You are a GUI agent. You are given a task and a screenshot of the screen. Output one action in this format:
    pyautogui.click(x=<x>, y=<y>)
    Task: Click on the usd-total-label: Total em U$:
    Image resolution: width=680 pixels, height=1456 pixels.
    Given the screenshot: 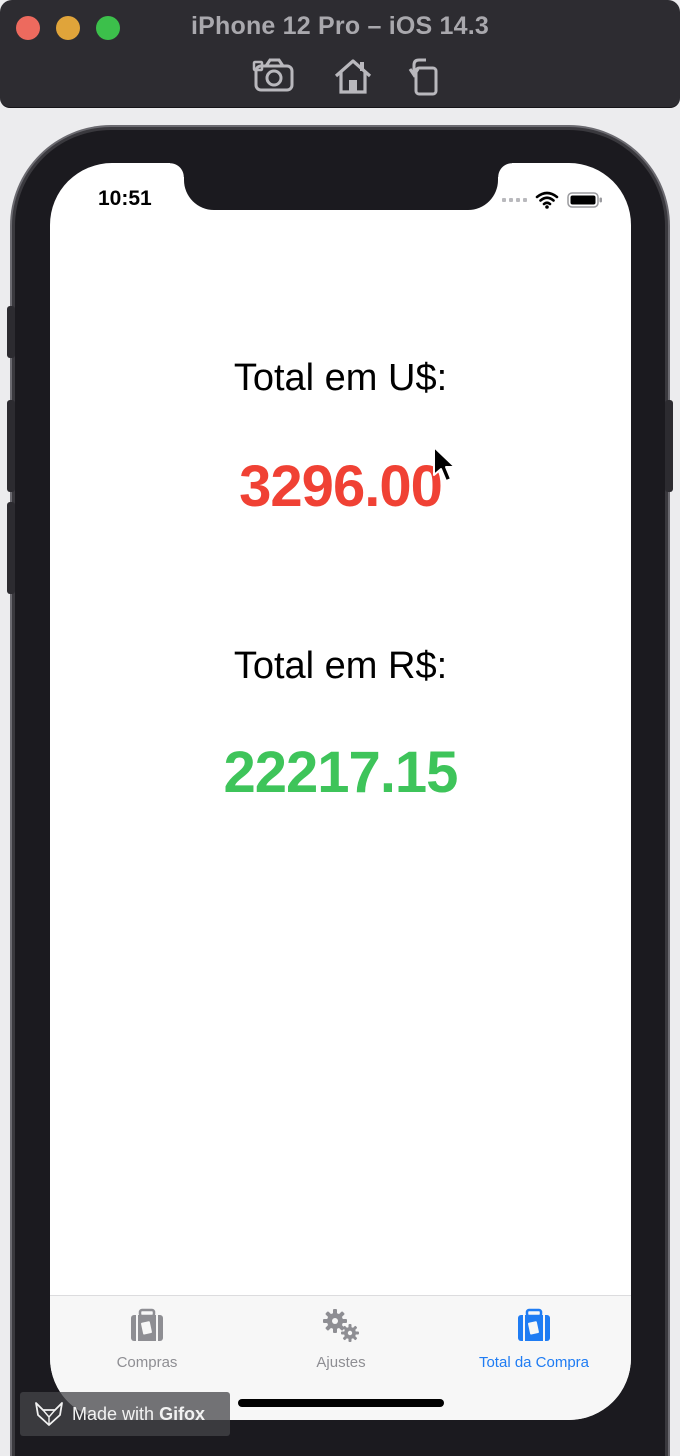 What is the action you would take?
    pyautogui.click(x=340, y=378)
    